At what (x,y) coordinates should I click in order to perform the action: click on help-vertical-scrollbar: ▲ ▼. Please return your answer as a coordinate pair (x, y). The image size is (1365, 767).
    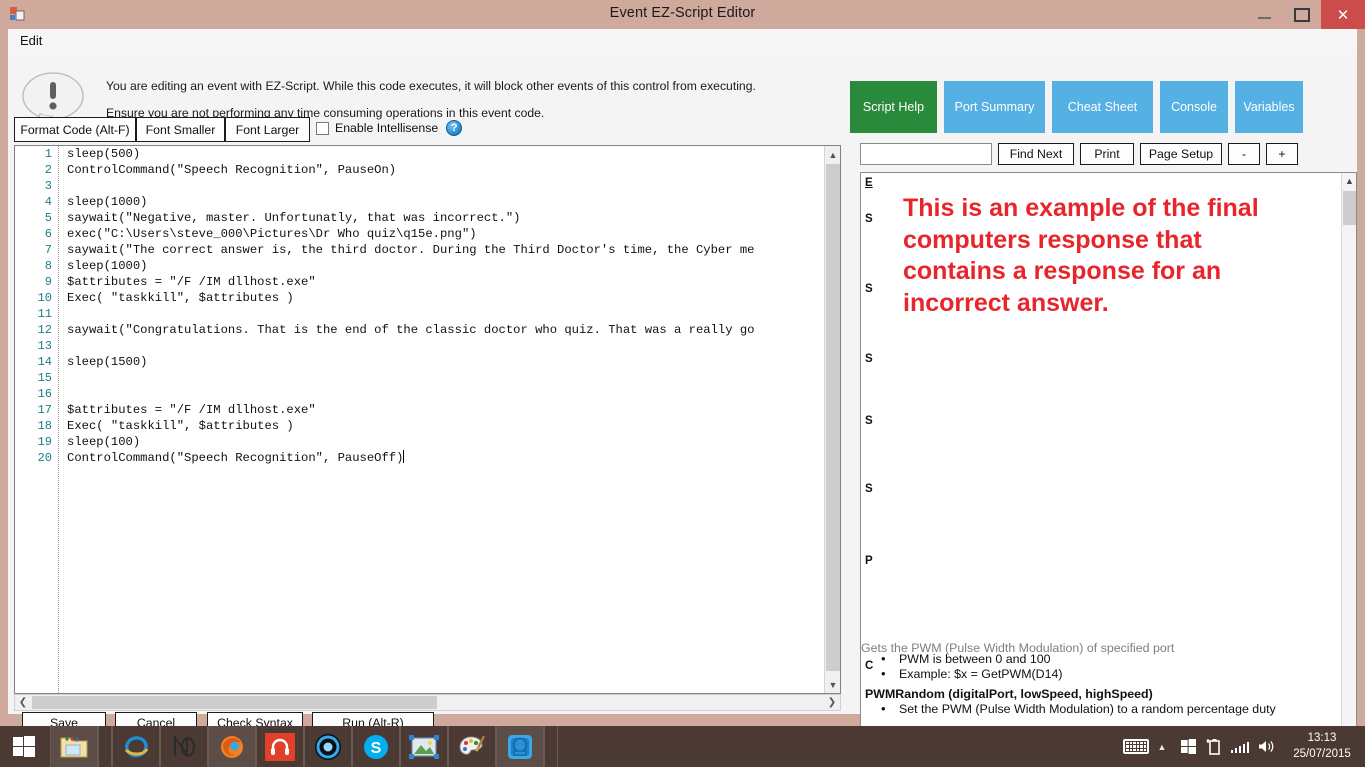
    Looking at the image, I should click on (1348, 460).